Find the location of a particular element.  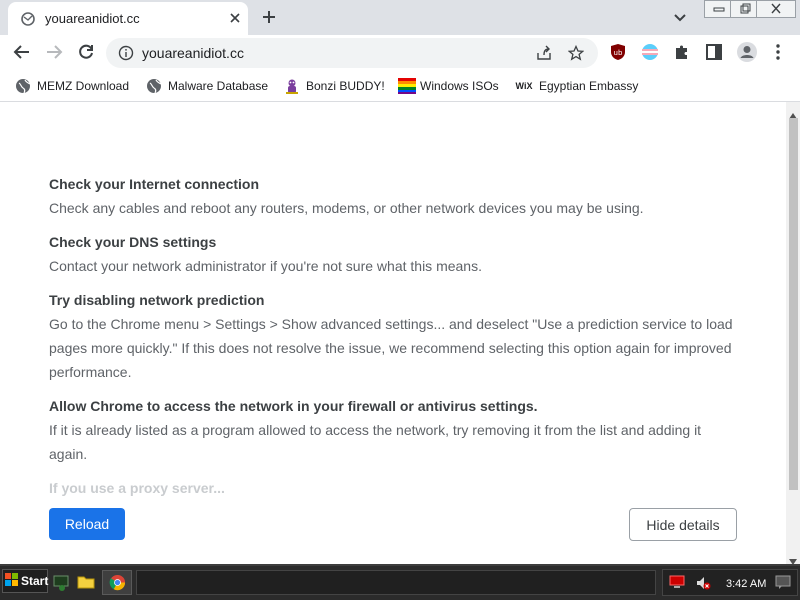

back-arrow-icon is located at coordinates (22, 54).